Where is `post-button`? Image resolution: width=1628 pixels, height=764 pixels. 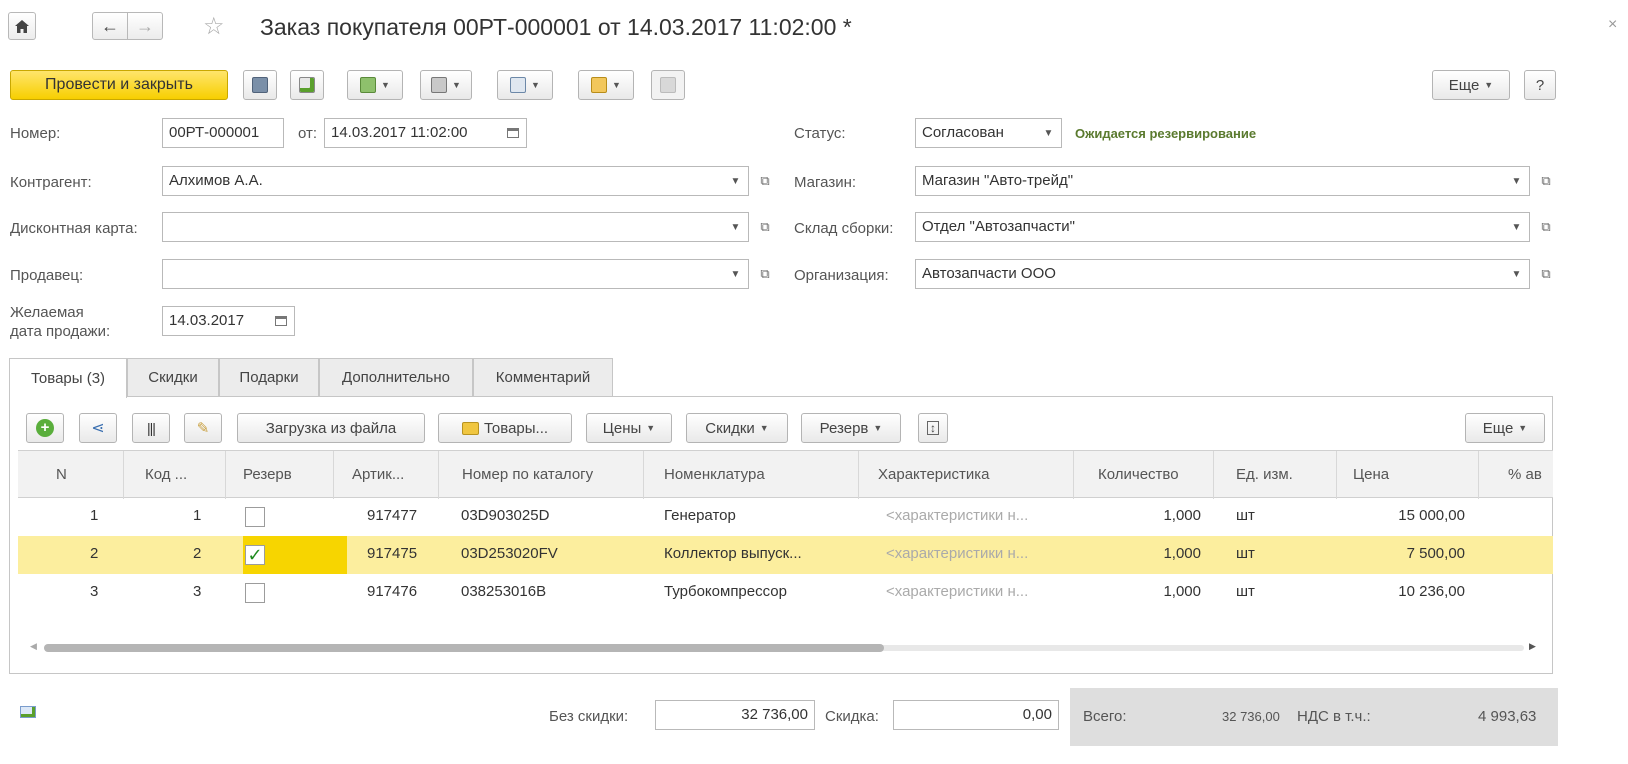
post-button is located at coordinates (307, 85).